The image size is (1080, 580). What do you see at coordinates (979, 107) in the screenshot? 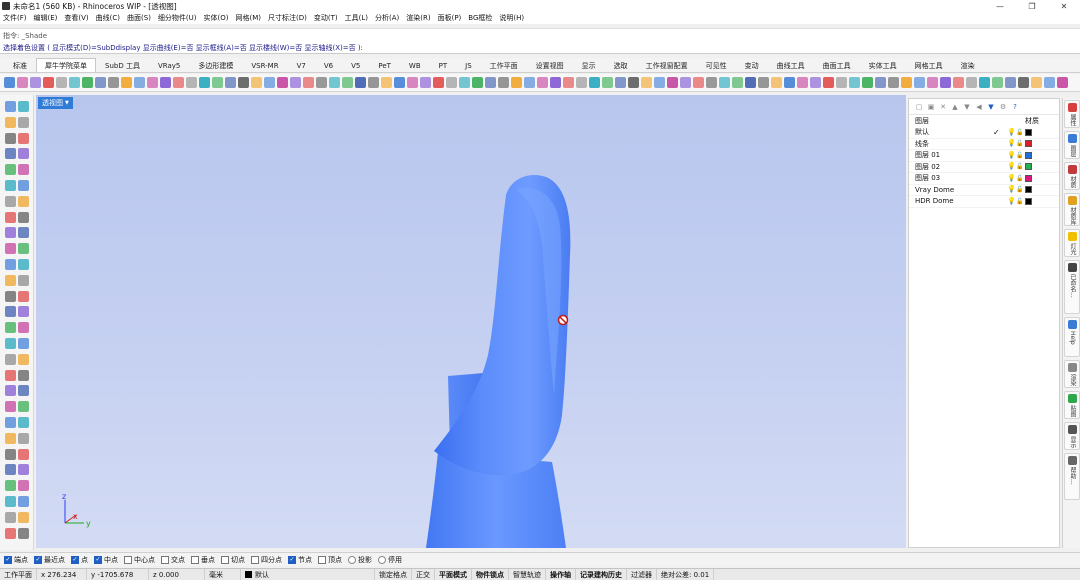
I see `move-parent-icon: ◀` at bounding box center [979, 107].